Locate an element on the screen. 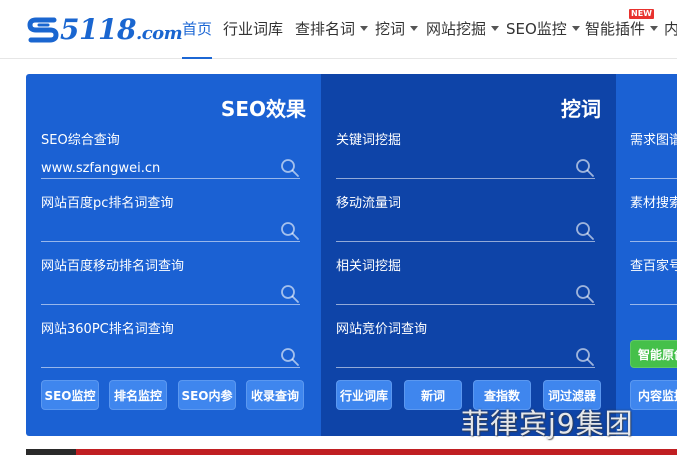 The width and height of the screenshot is (677, 455). new-words-button: 新词 is located at coordinates (433, 395).